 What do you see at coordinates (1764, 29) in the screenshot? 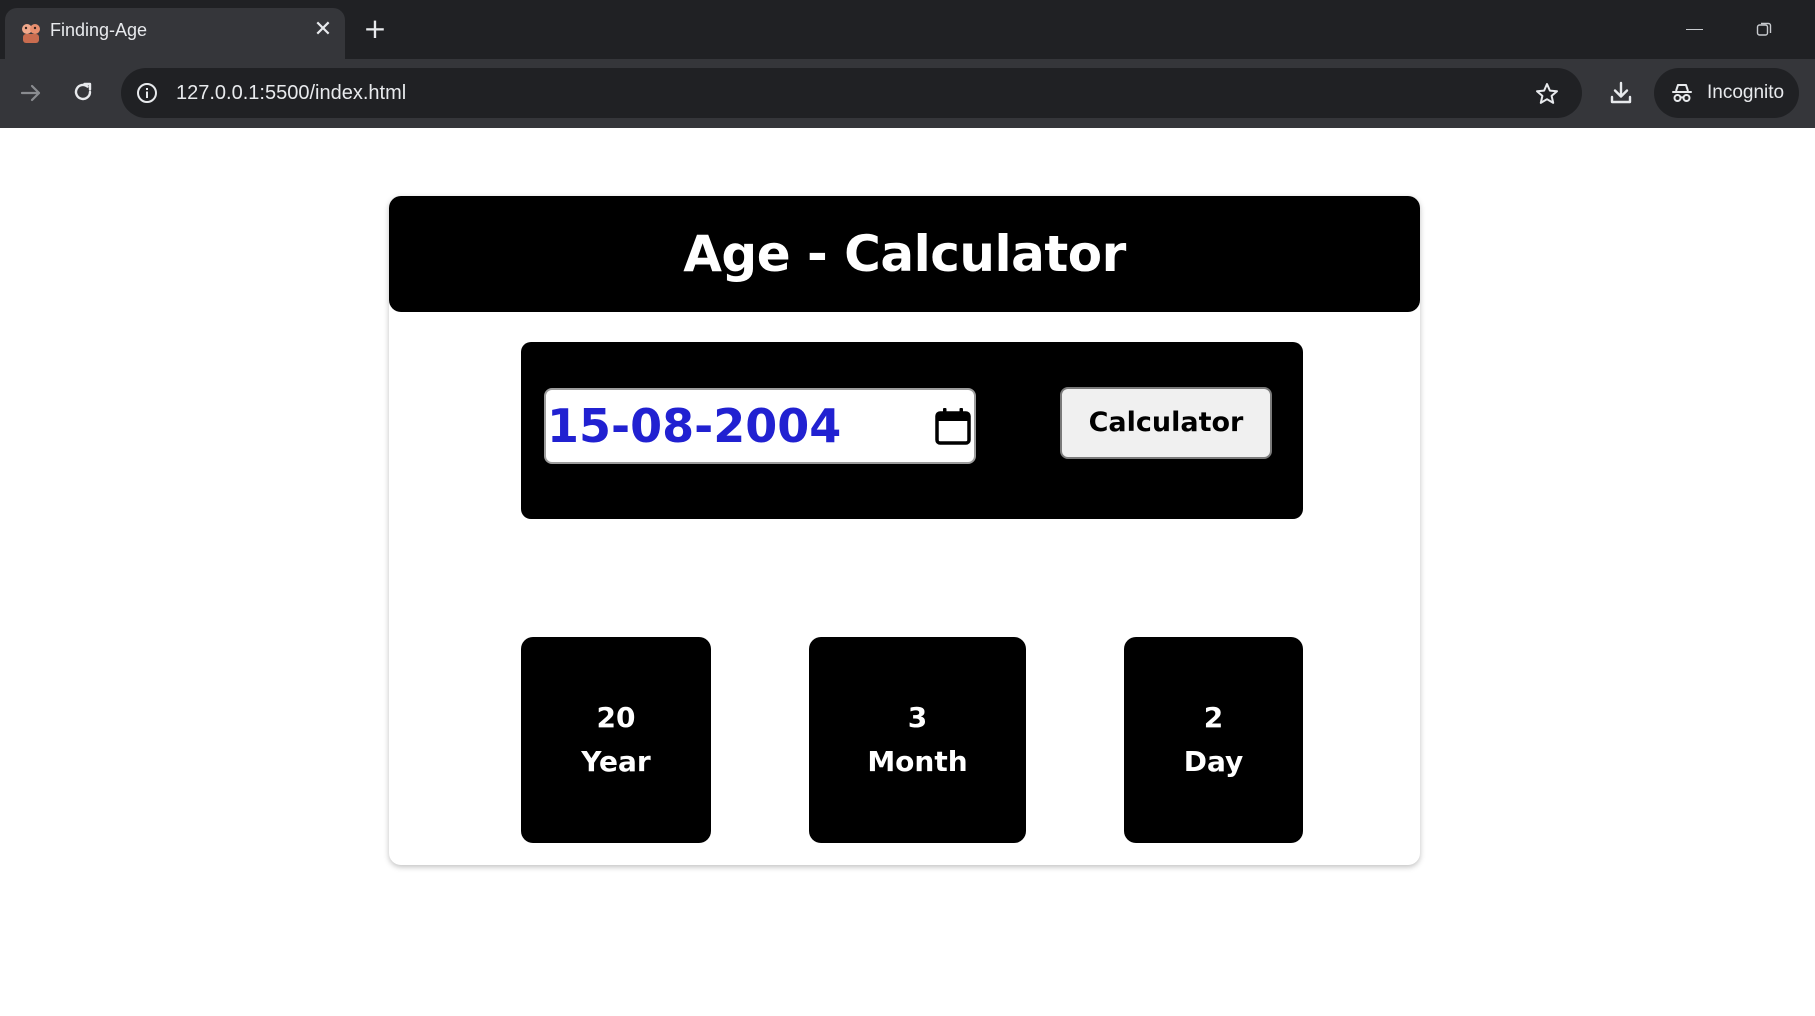
I see `restore-icon` at bounding box center [1764, 29].